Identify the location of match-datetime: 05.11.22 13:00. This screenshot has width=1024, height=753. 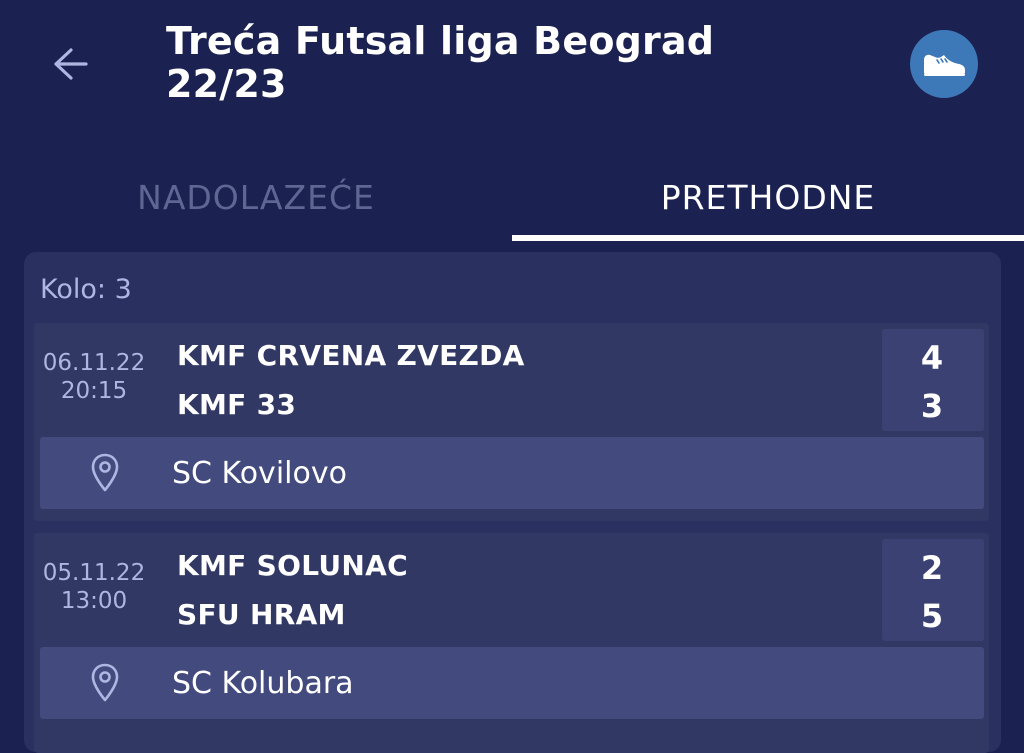
(94, 587).